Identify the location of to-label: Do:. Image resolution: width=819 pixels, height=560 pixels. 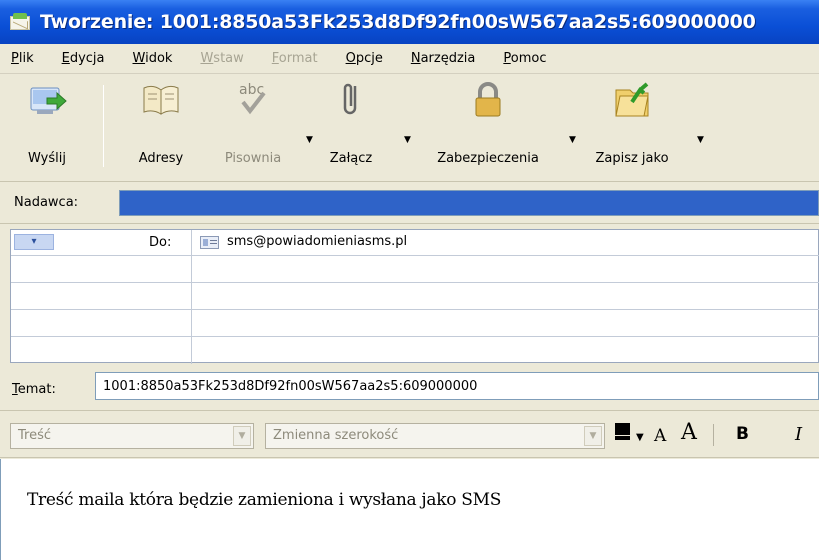
(160, 242).